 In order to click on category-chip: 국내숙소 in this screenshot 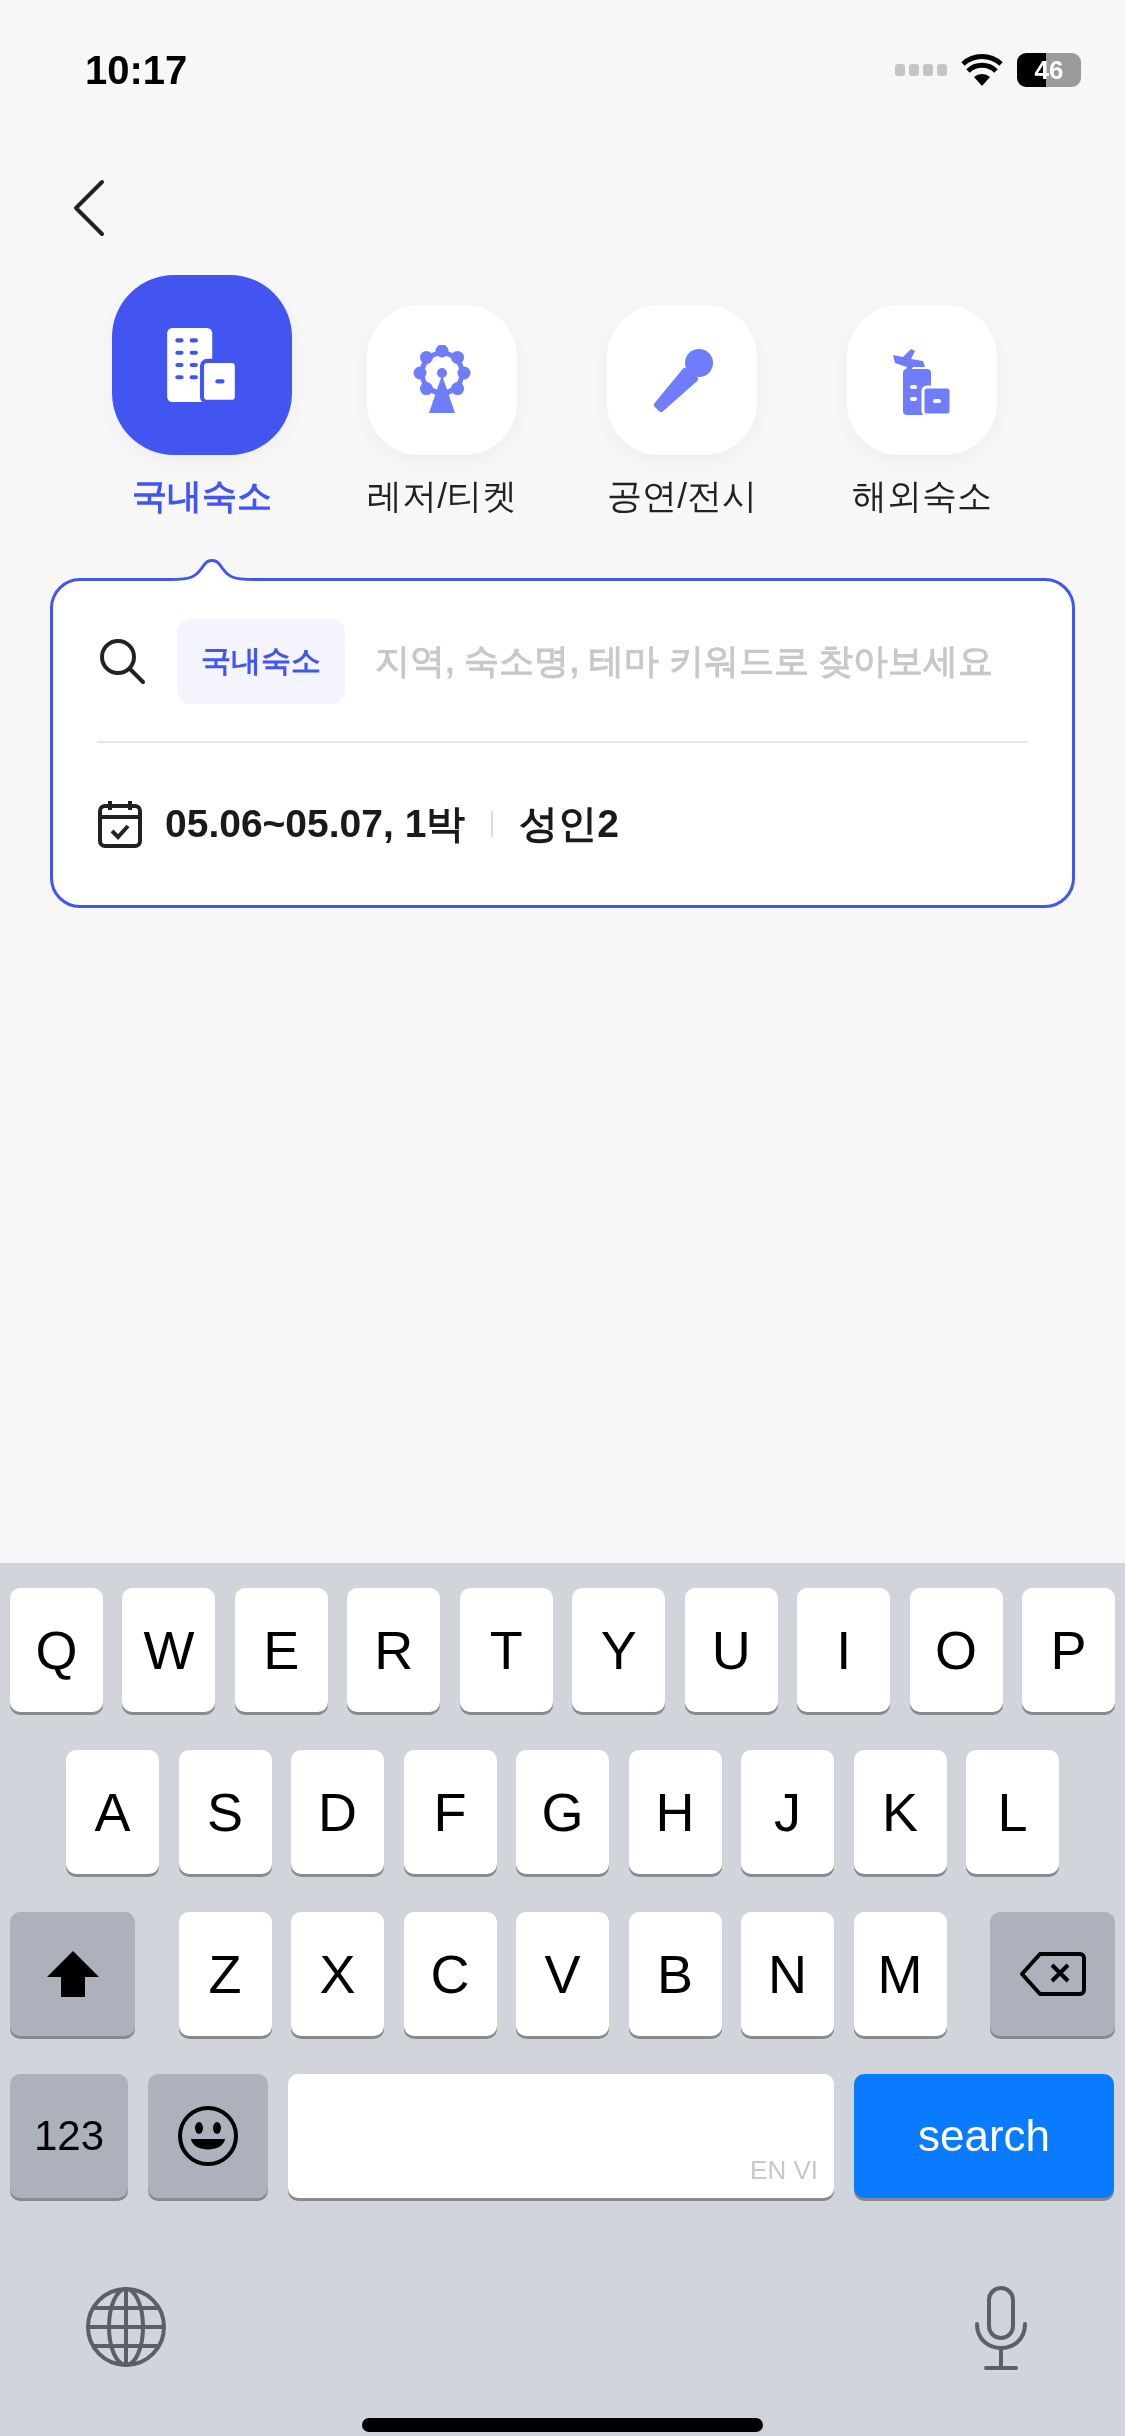, I will do `click(261, 661)`.